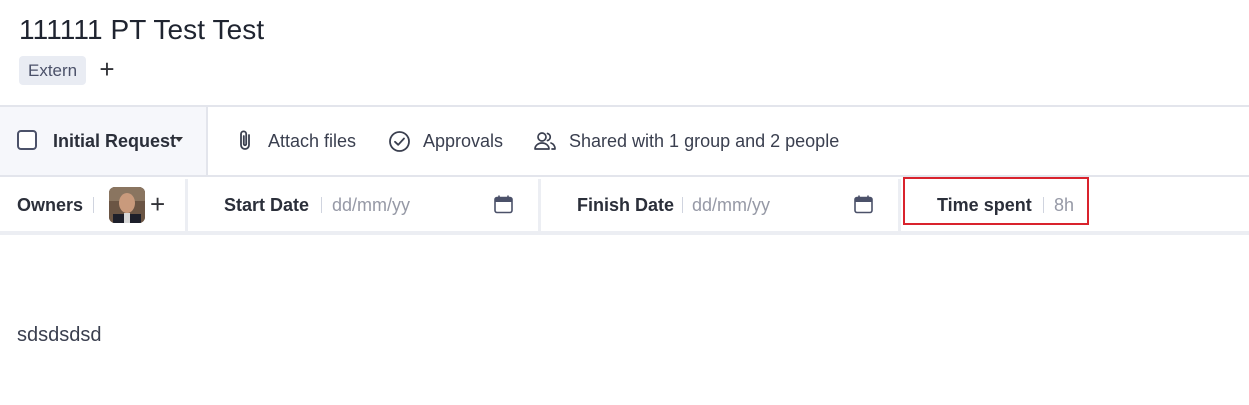 The image size is (1249, 405). Describe the element at coordinates (312, 140) in the screenshot. I see `attach-files-label: Attach files` at that location.